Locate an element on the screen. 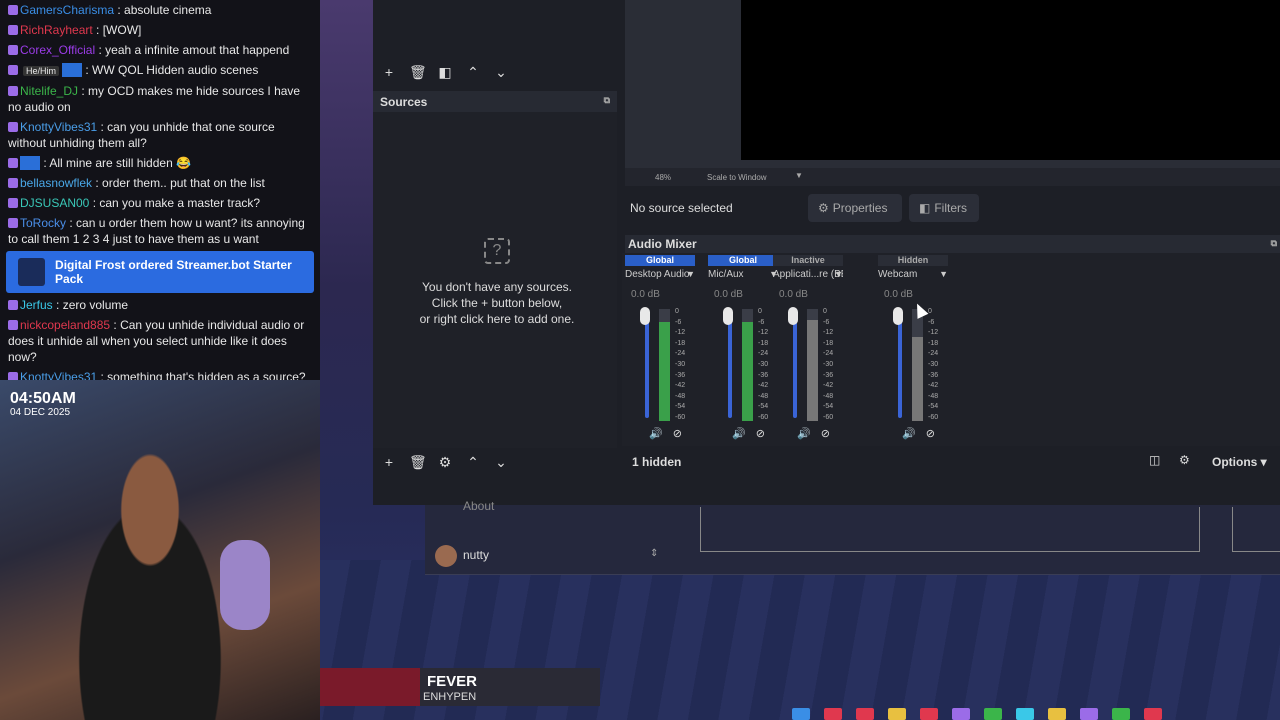 The image size is (1280, 720). scale-mode: Scale to Window is located at coordinates (737, 177).